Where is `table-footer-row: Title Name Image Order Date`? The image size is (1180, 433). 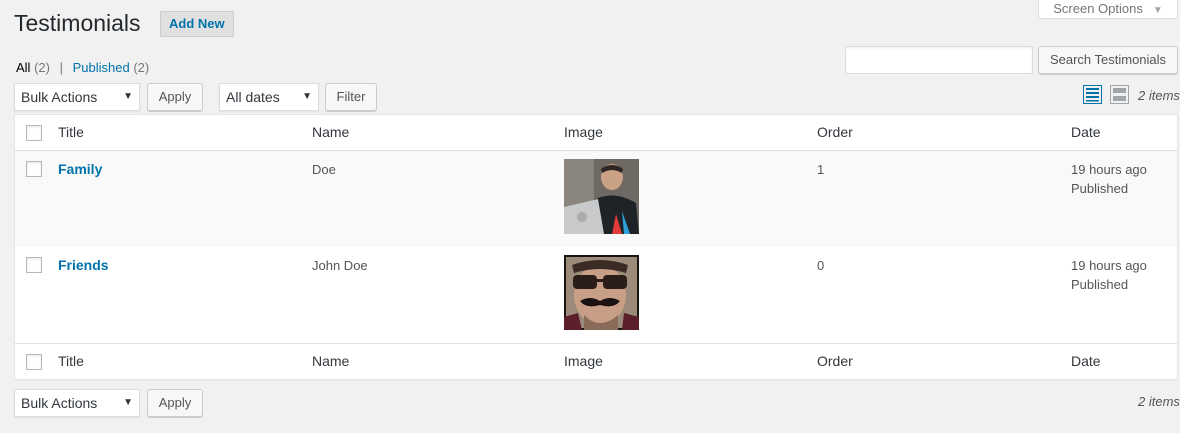 table-footer-row: Title Name Image Order Date is located at coordinates (596, 361).